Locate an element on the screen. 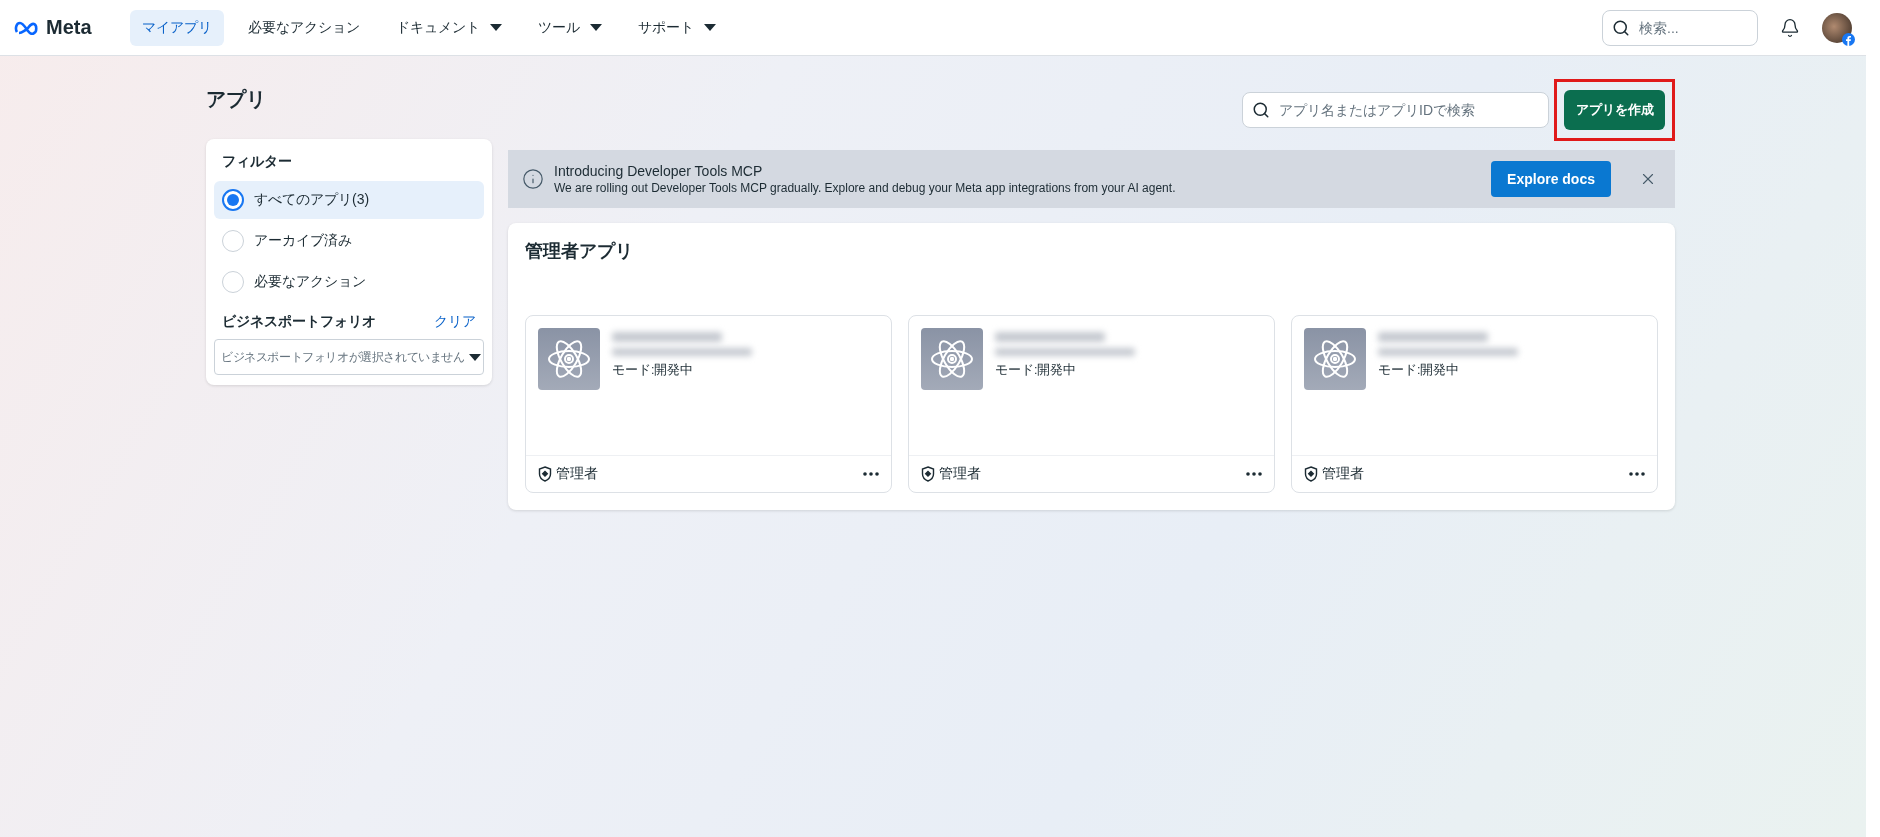  info-icon is located at coordinates (533, 179).